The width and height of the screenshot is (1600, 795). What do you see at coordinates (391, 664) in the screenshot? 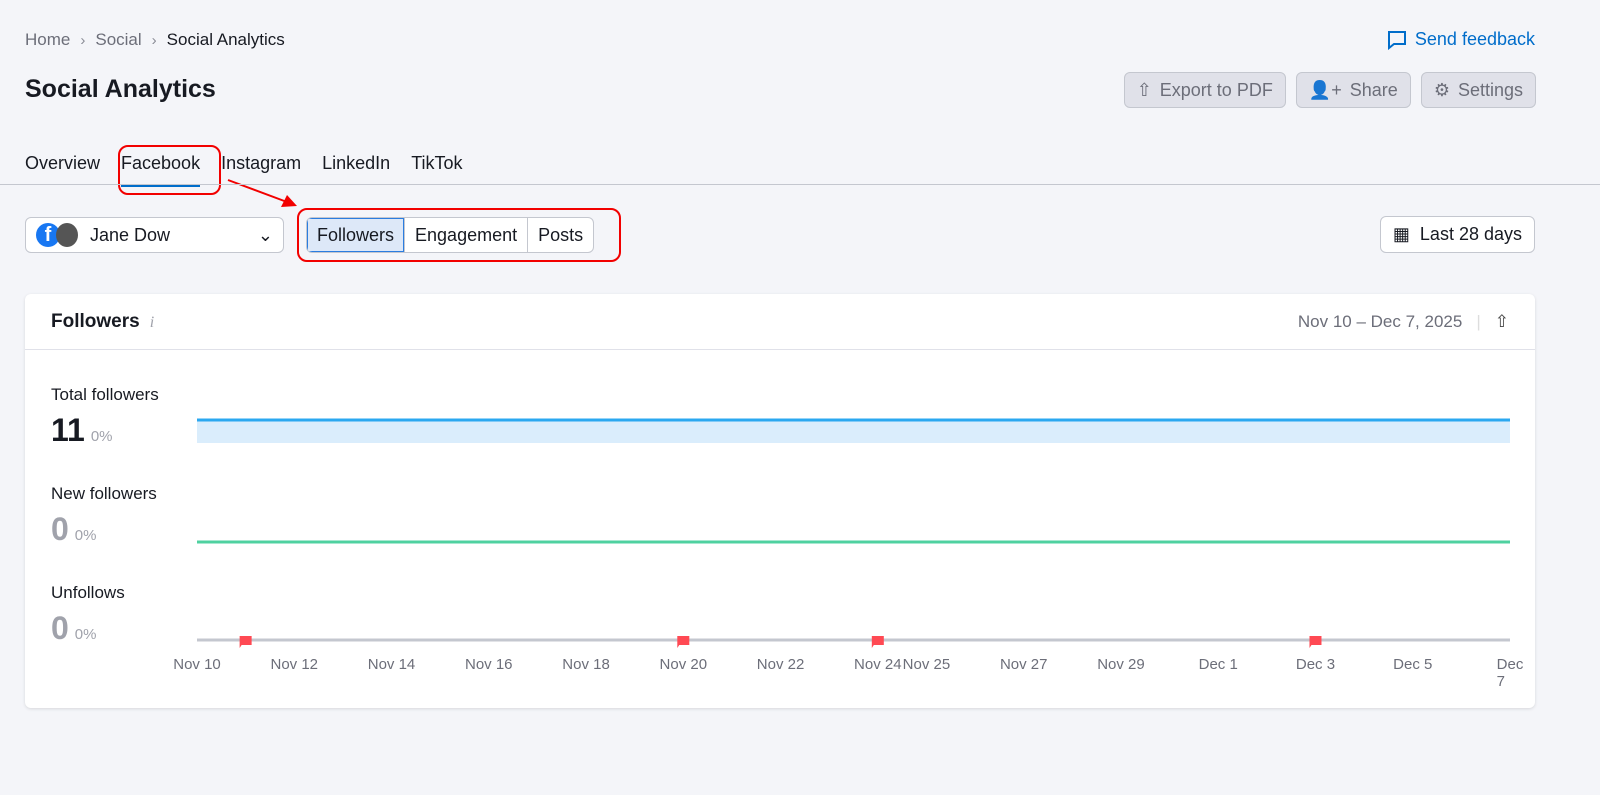
I see `x-tick-label: Nov 14` at bounding box center [391, 664].